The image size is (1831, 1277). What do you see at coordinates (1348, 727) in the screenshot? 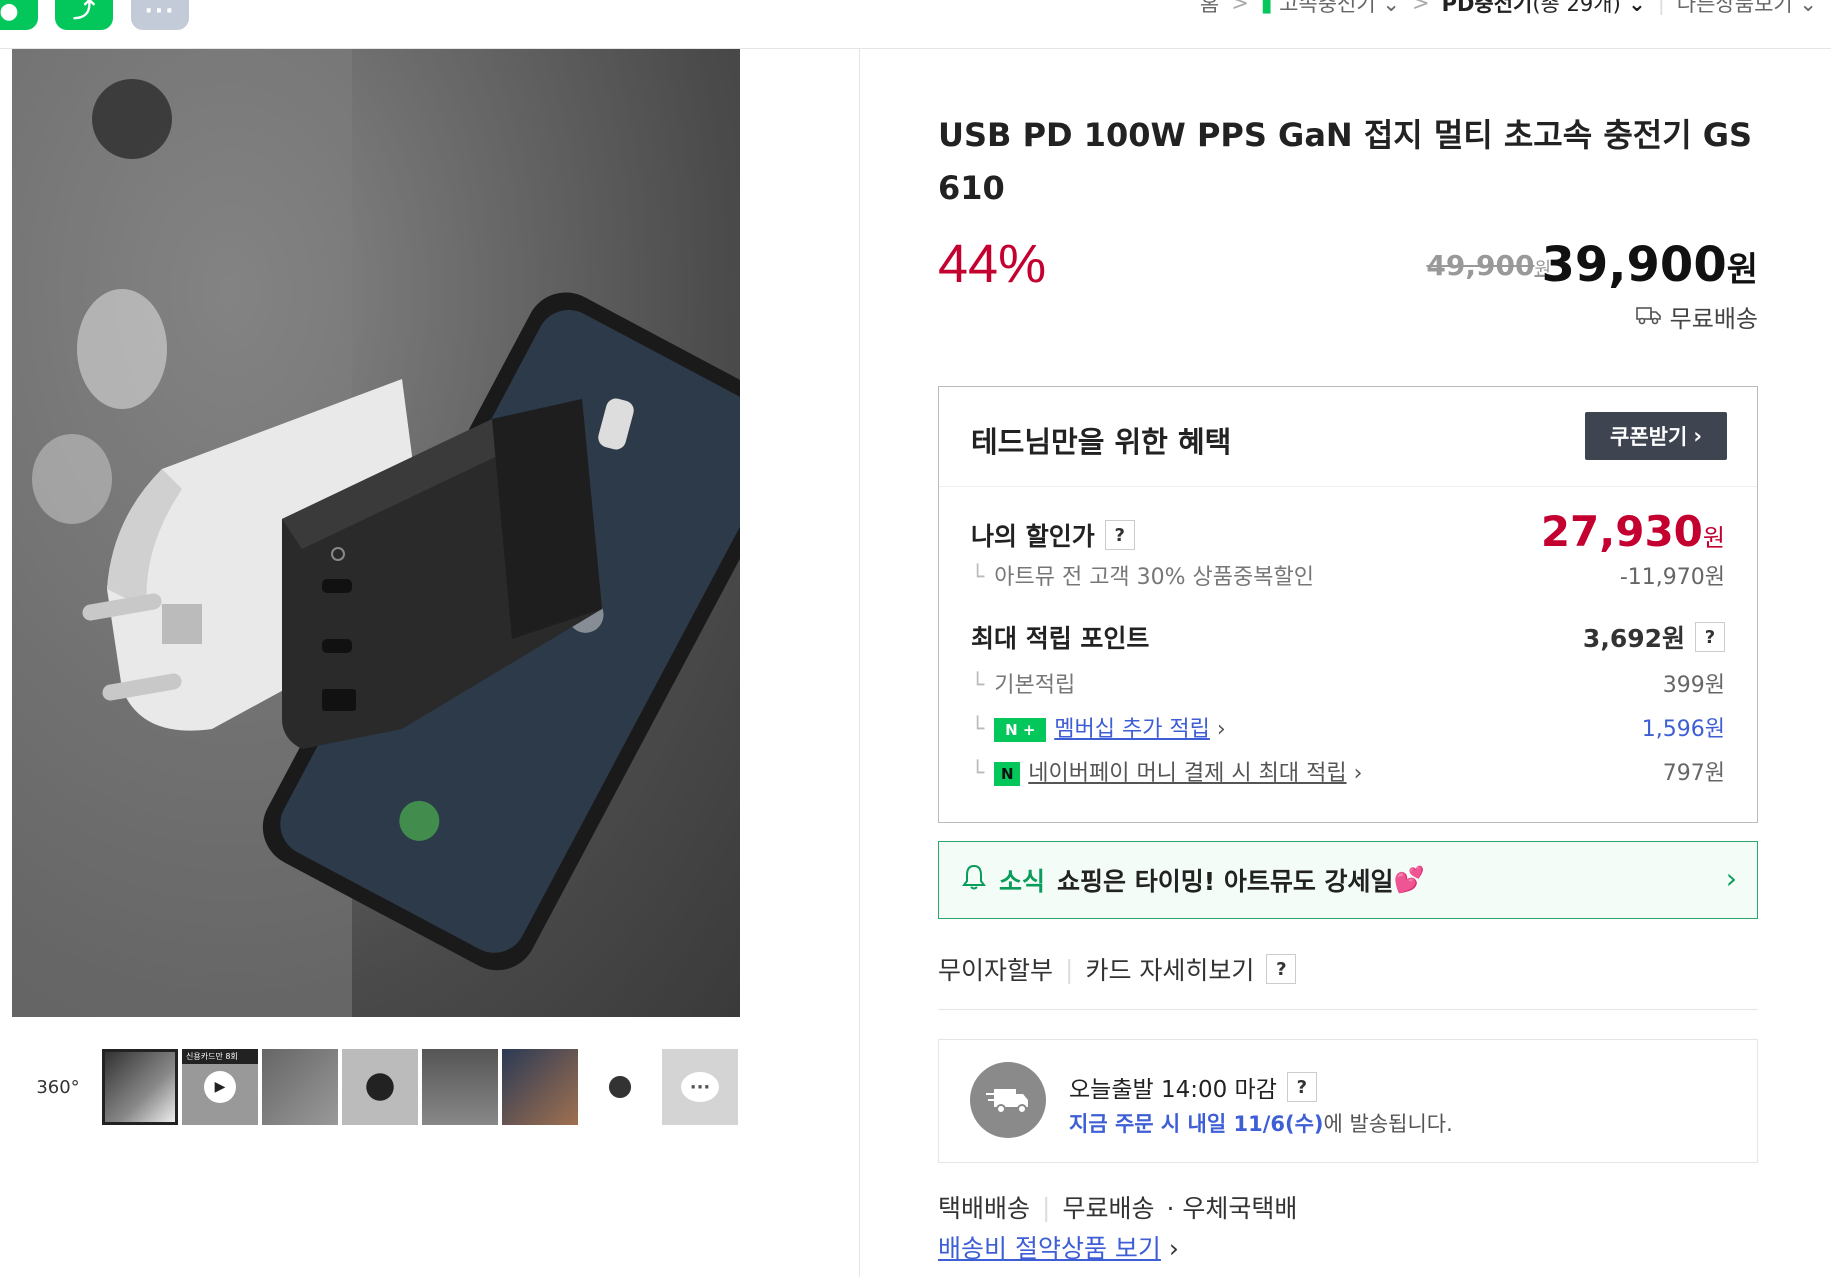
I see `membership-points-row: └ N + 멤버십 추가 적립 › 1,596원` at bounding box center [1348, 727].